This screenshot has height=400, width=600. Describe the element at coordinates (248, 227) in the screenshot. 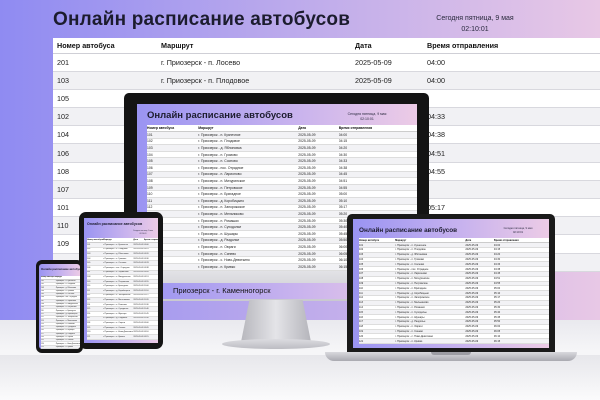

I see `monitor-cell: г. Приозерск - п. Суходолье` at that location.